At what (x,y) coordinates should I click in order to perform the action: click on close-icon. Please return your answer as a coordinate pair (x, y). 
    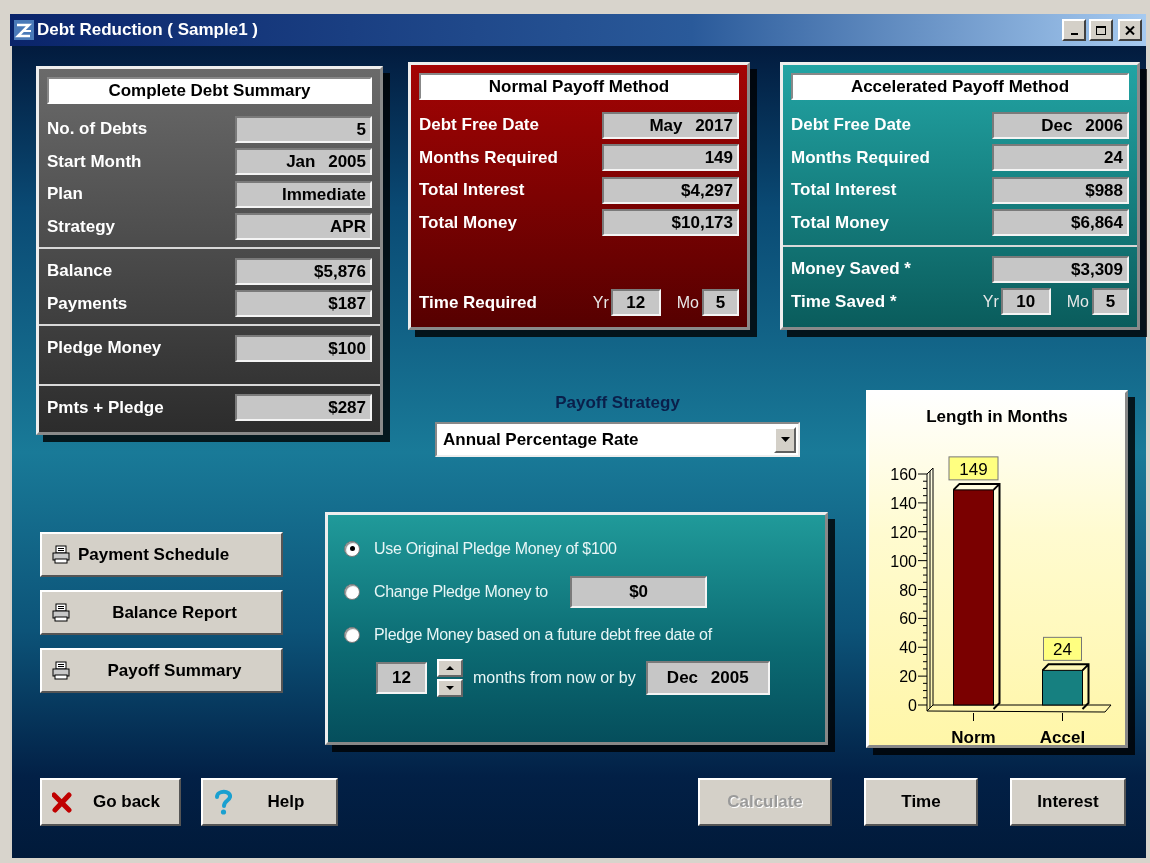
    Looking at the image, I should click on (1130, 30).